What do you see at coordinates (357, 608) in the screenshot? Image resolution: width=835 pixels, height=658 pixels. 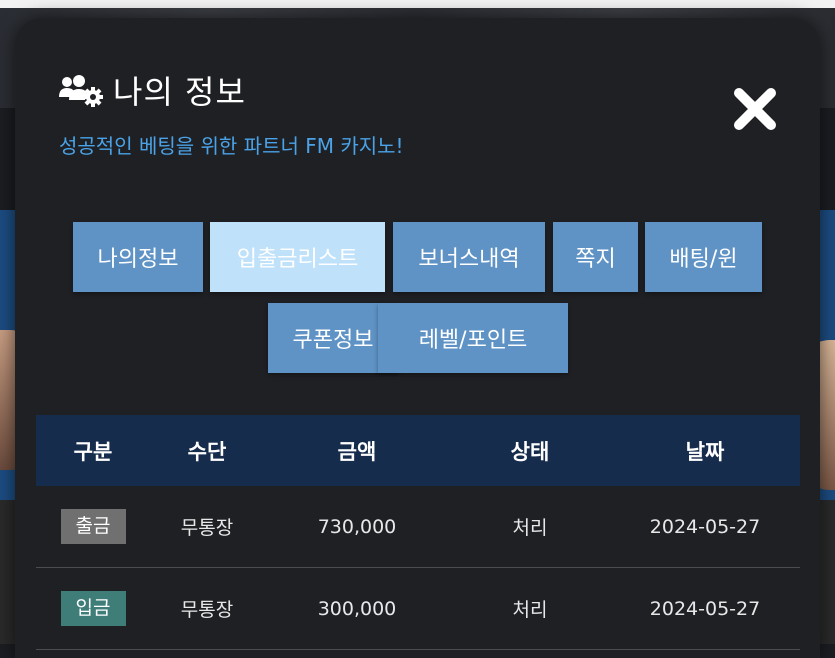 I see `amount-cell: 300,000` at bounding box center [357, 608].